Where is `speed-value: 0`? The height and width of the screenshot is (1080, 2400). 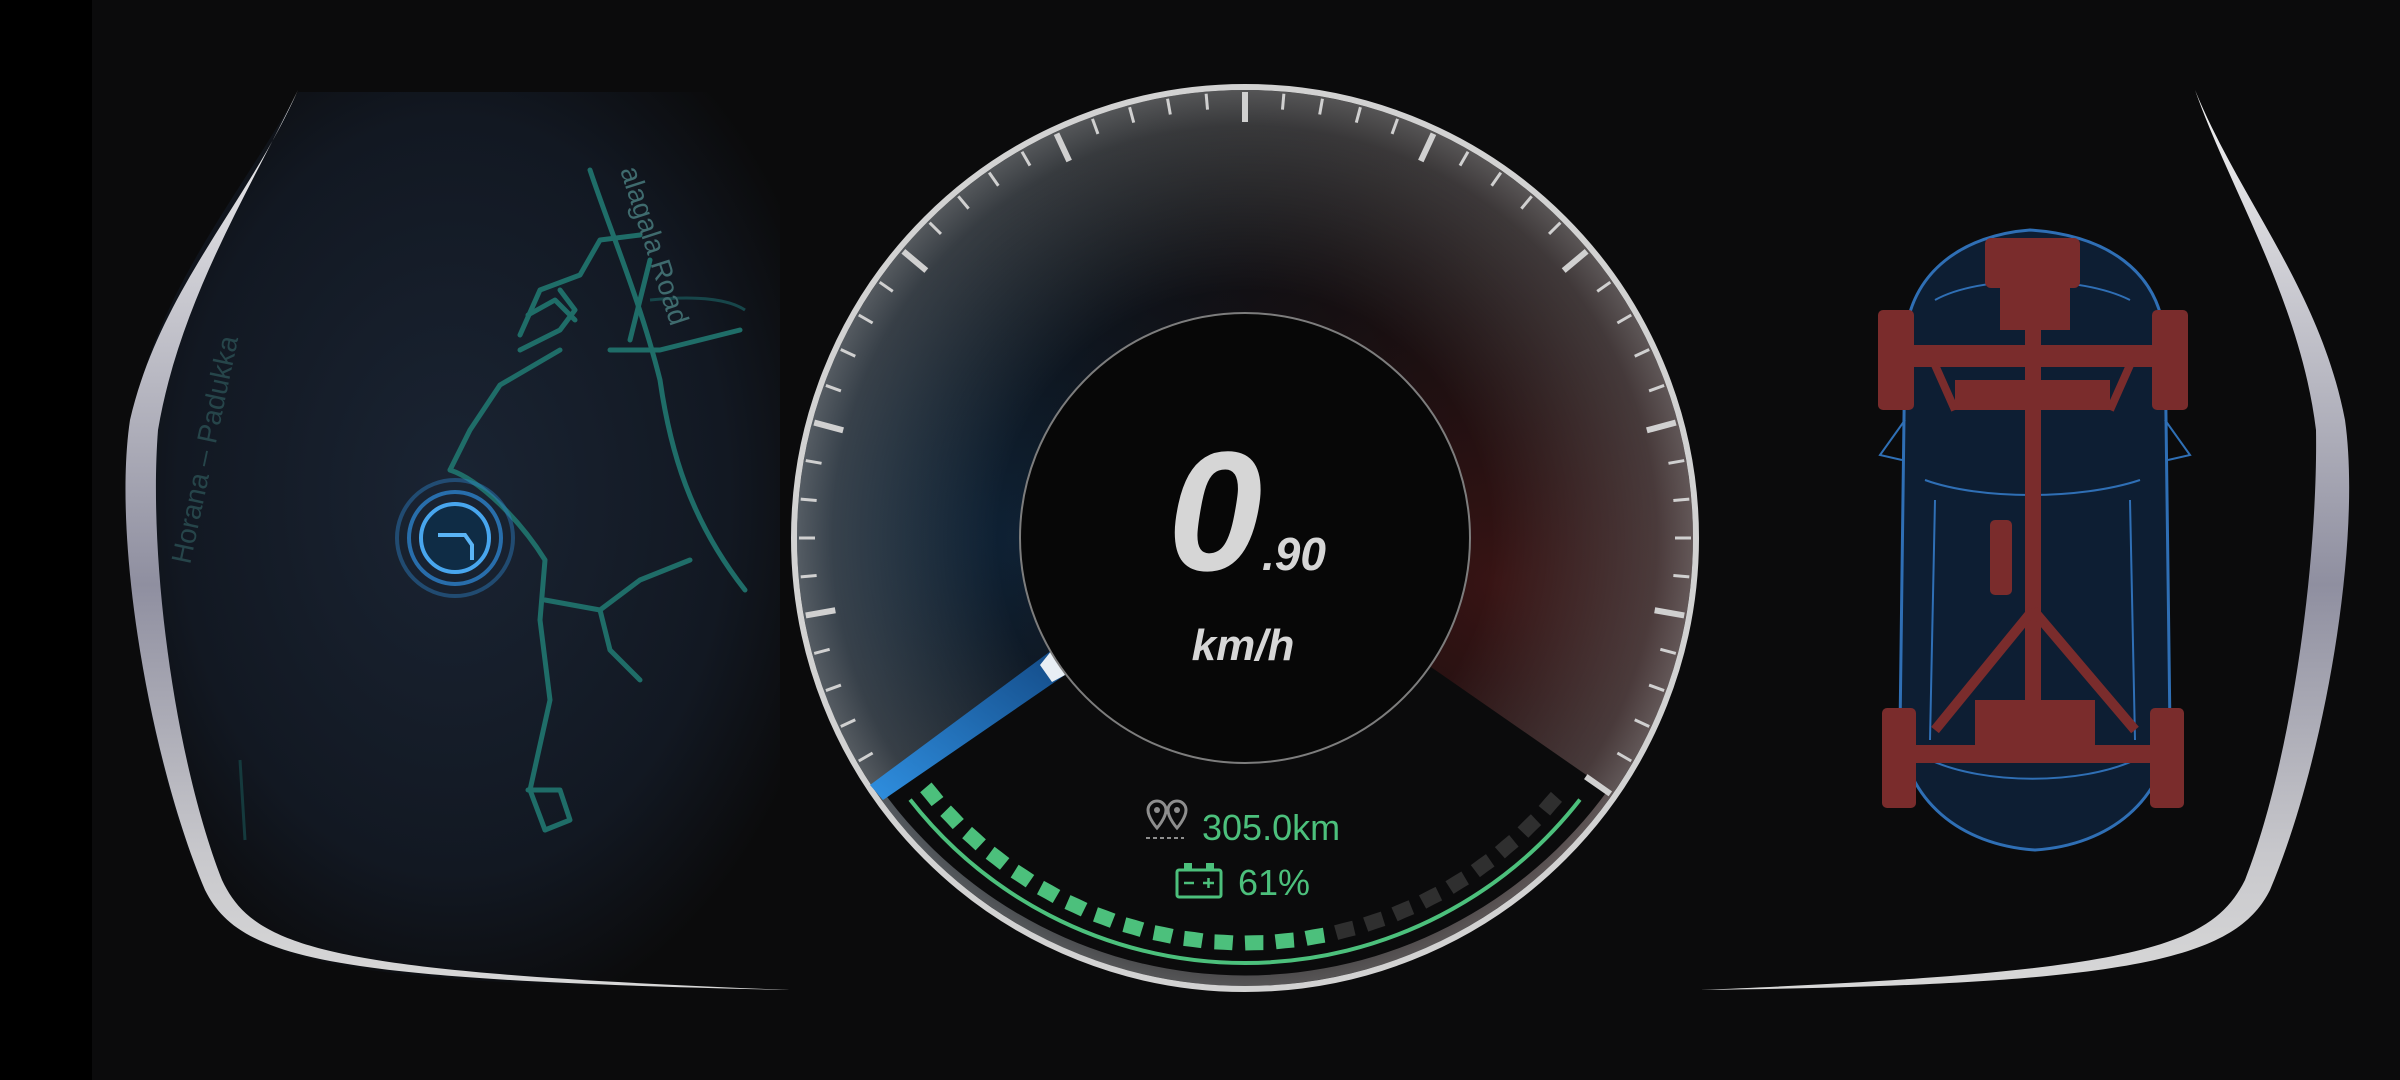
speed-value: 0 is located at coordinates (1215, 512).